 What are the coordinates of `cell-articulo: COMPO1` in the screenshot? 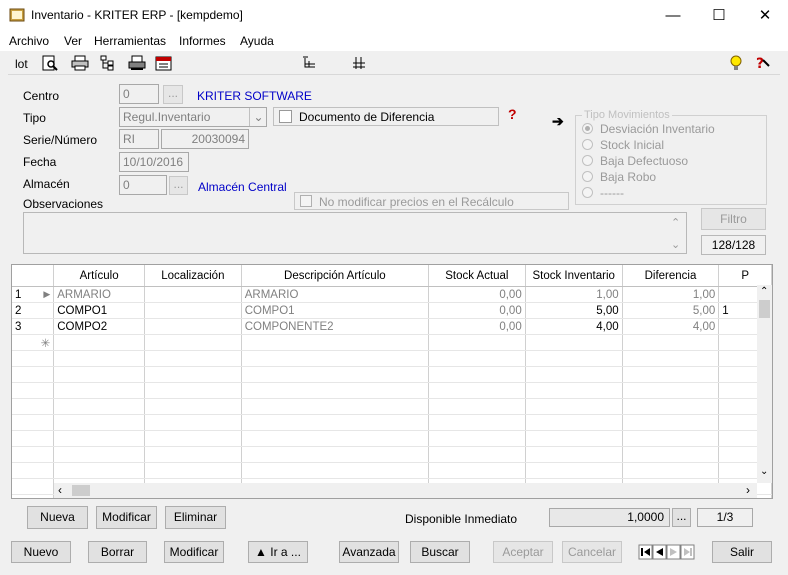 It's located at (99, 310).